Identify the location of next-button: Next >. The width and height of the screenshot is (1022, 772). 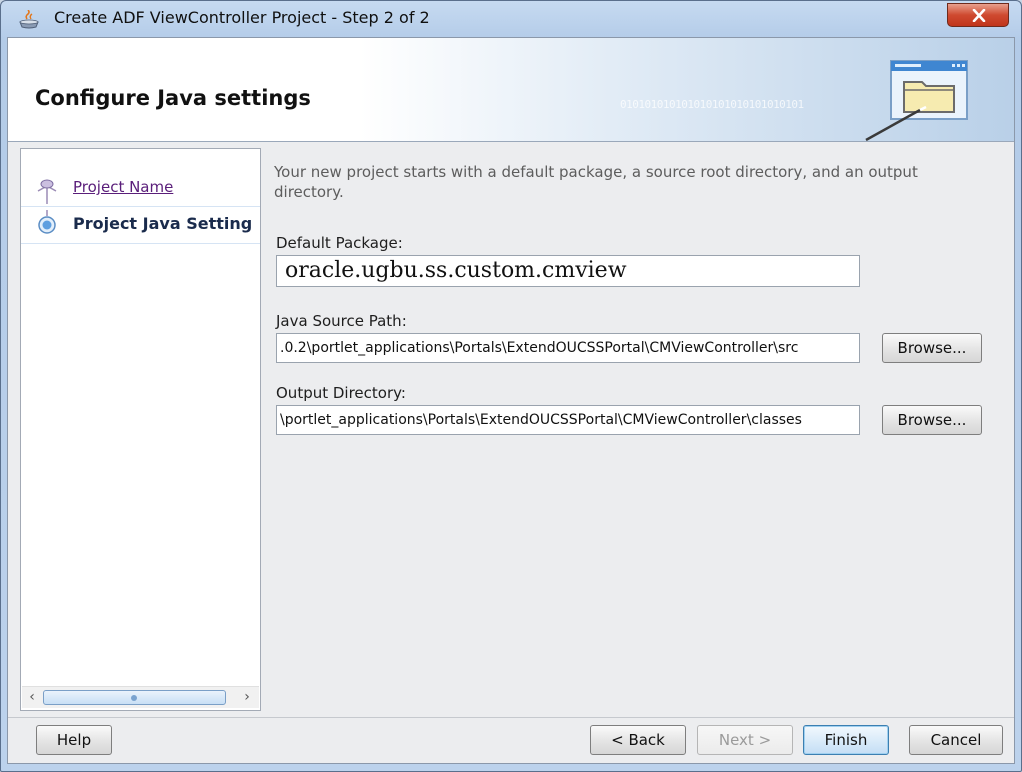
(745, 740).